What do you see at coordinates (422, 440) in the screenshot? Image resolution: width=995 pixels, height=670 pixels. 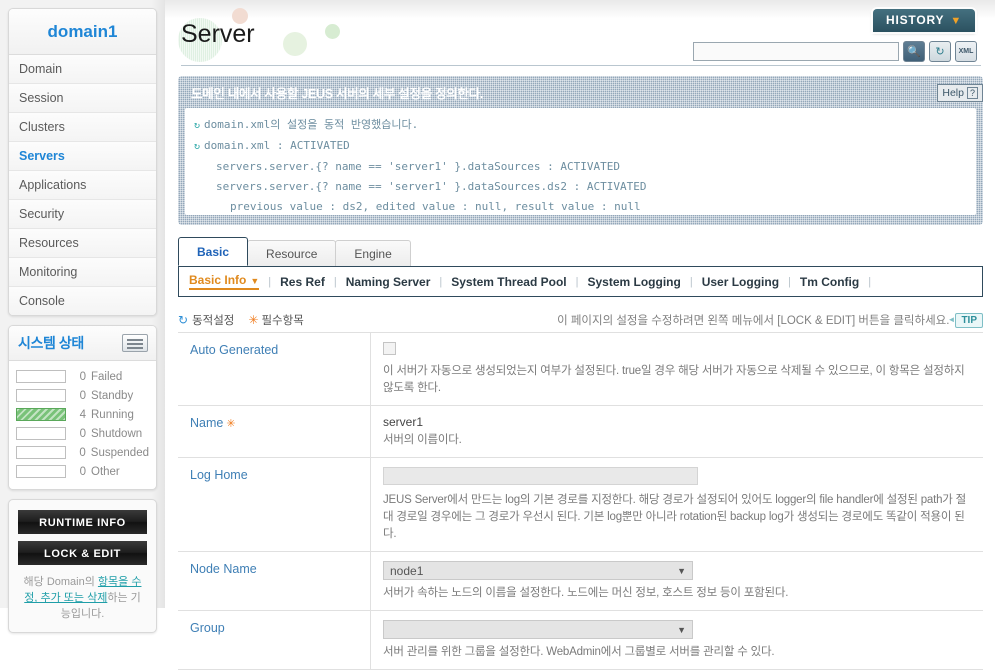 I see `form-description: 서버의 이름이다.` at bounding box center [422, 440].